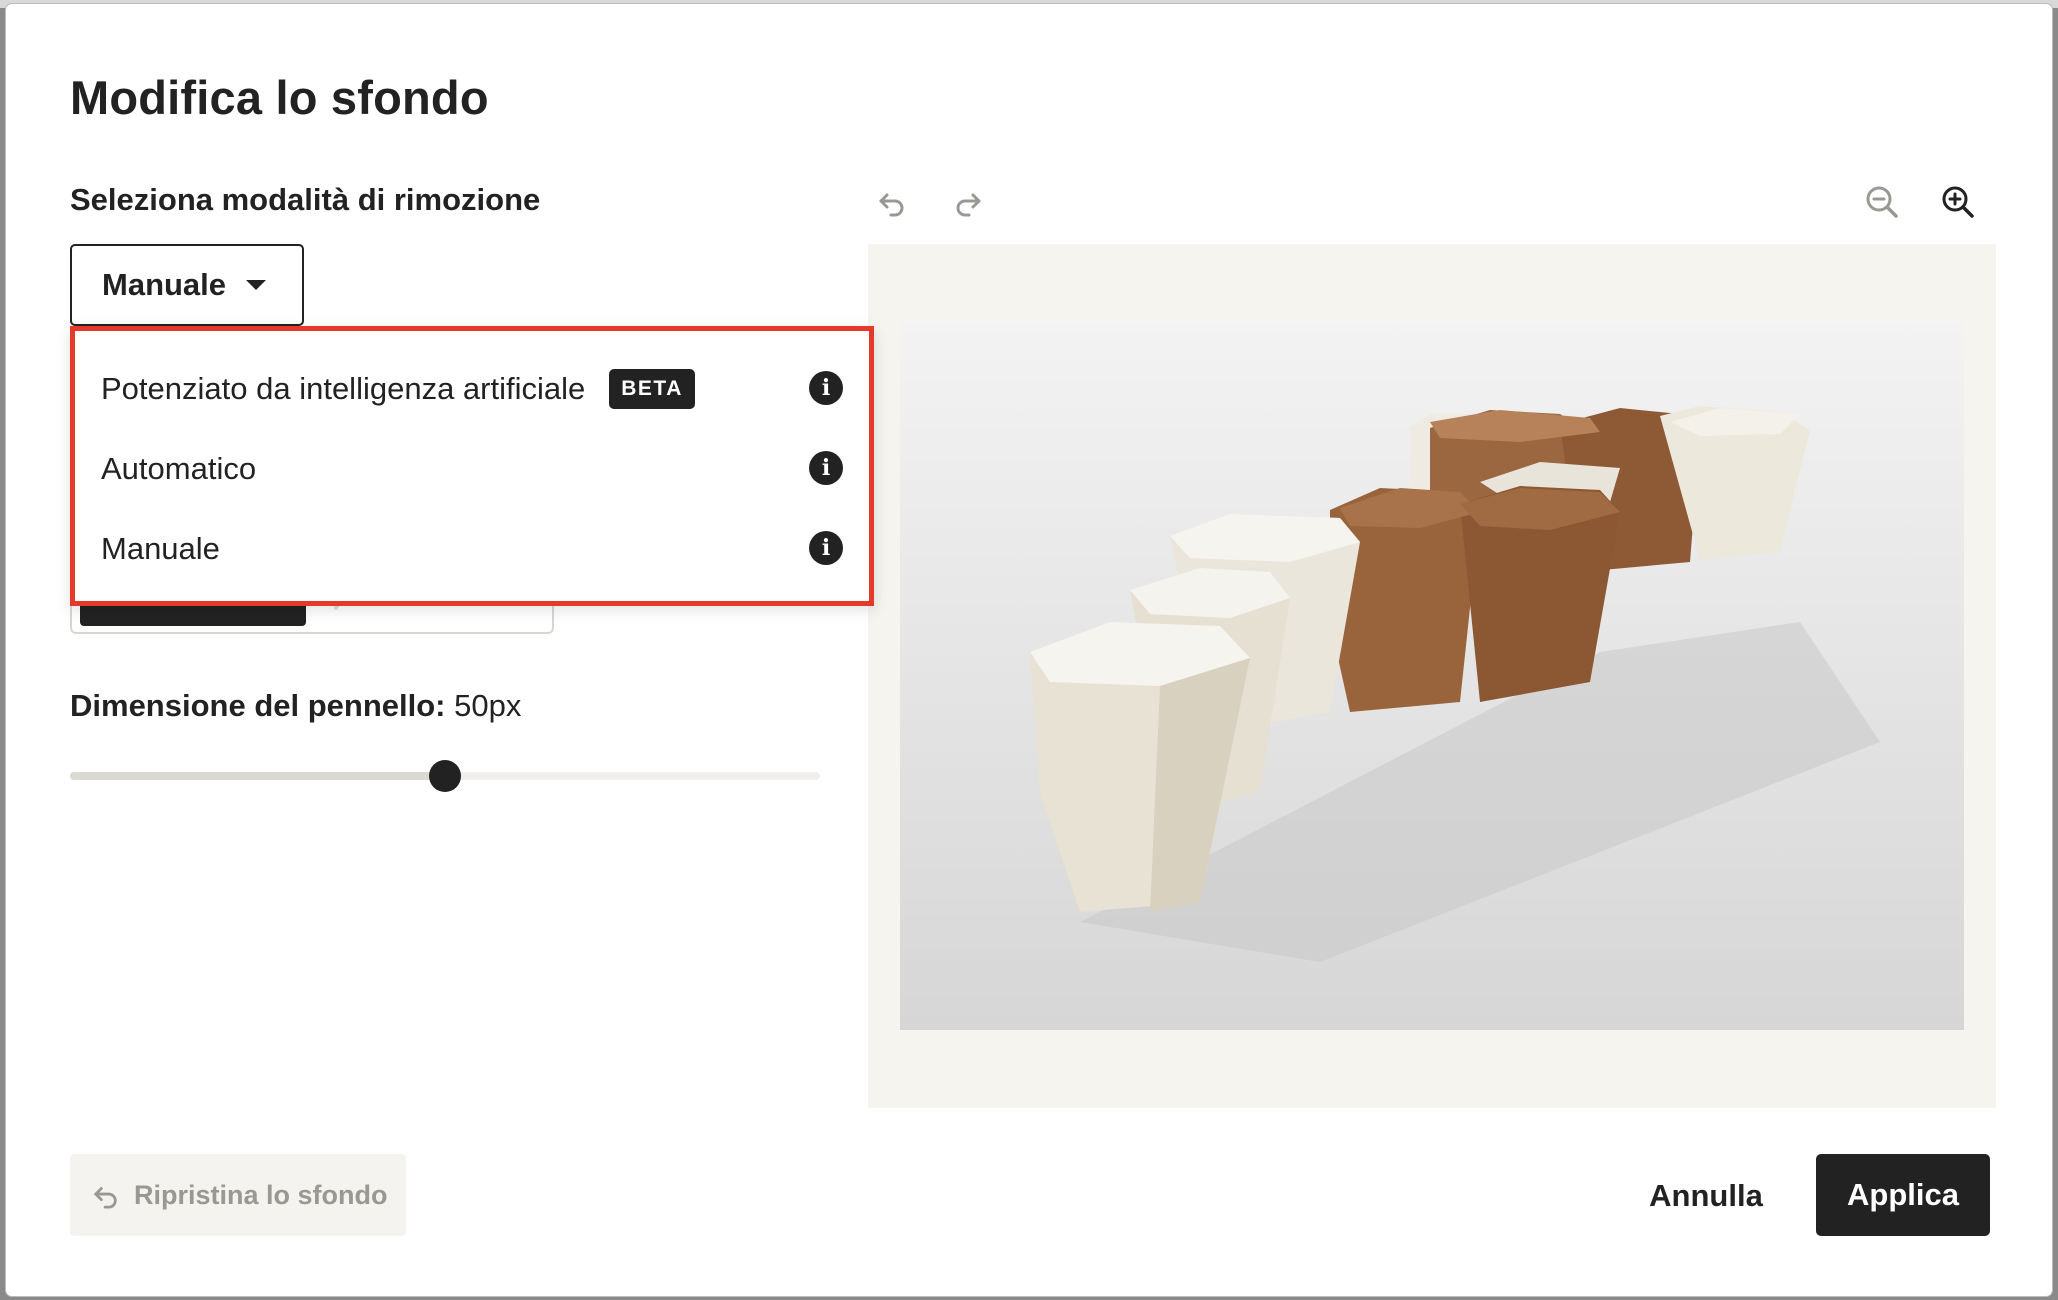 The width and height of the screenshot is (2058, 1300). I want to click on slider-thumb, so click(445, 776).